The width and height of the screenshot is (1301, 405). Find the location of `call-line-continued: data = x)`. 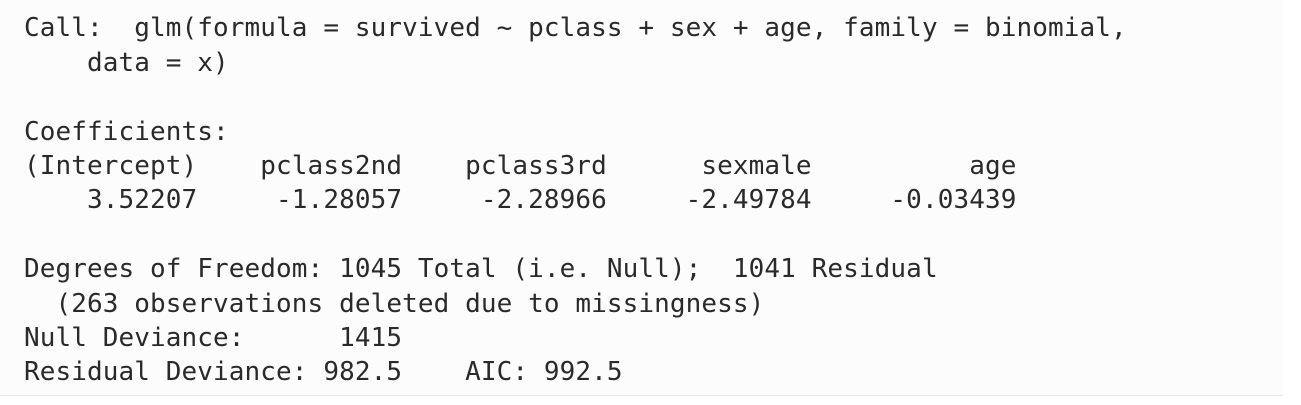

call-line-continued: data = x) is located at coordinates (126, 63).